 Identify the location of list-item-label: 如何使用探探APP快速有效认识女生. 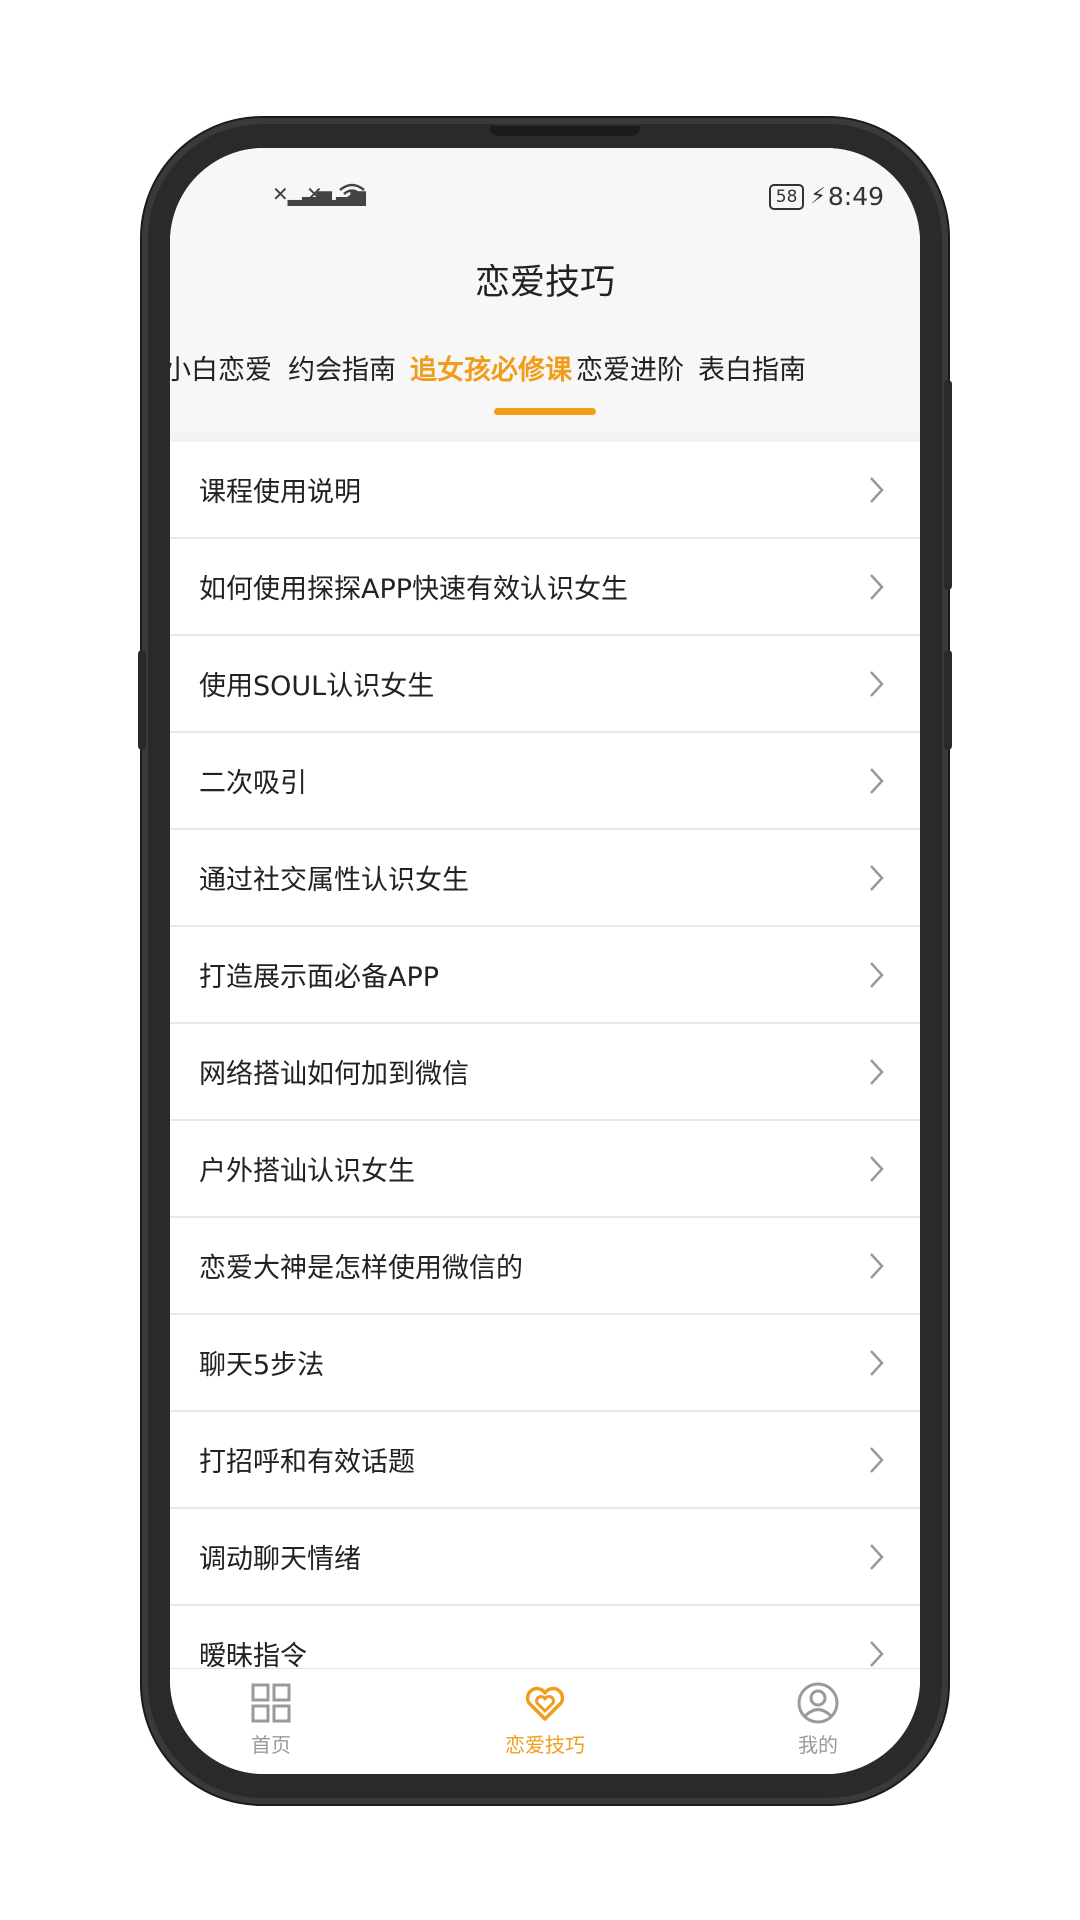
(414, 589).